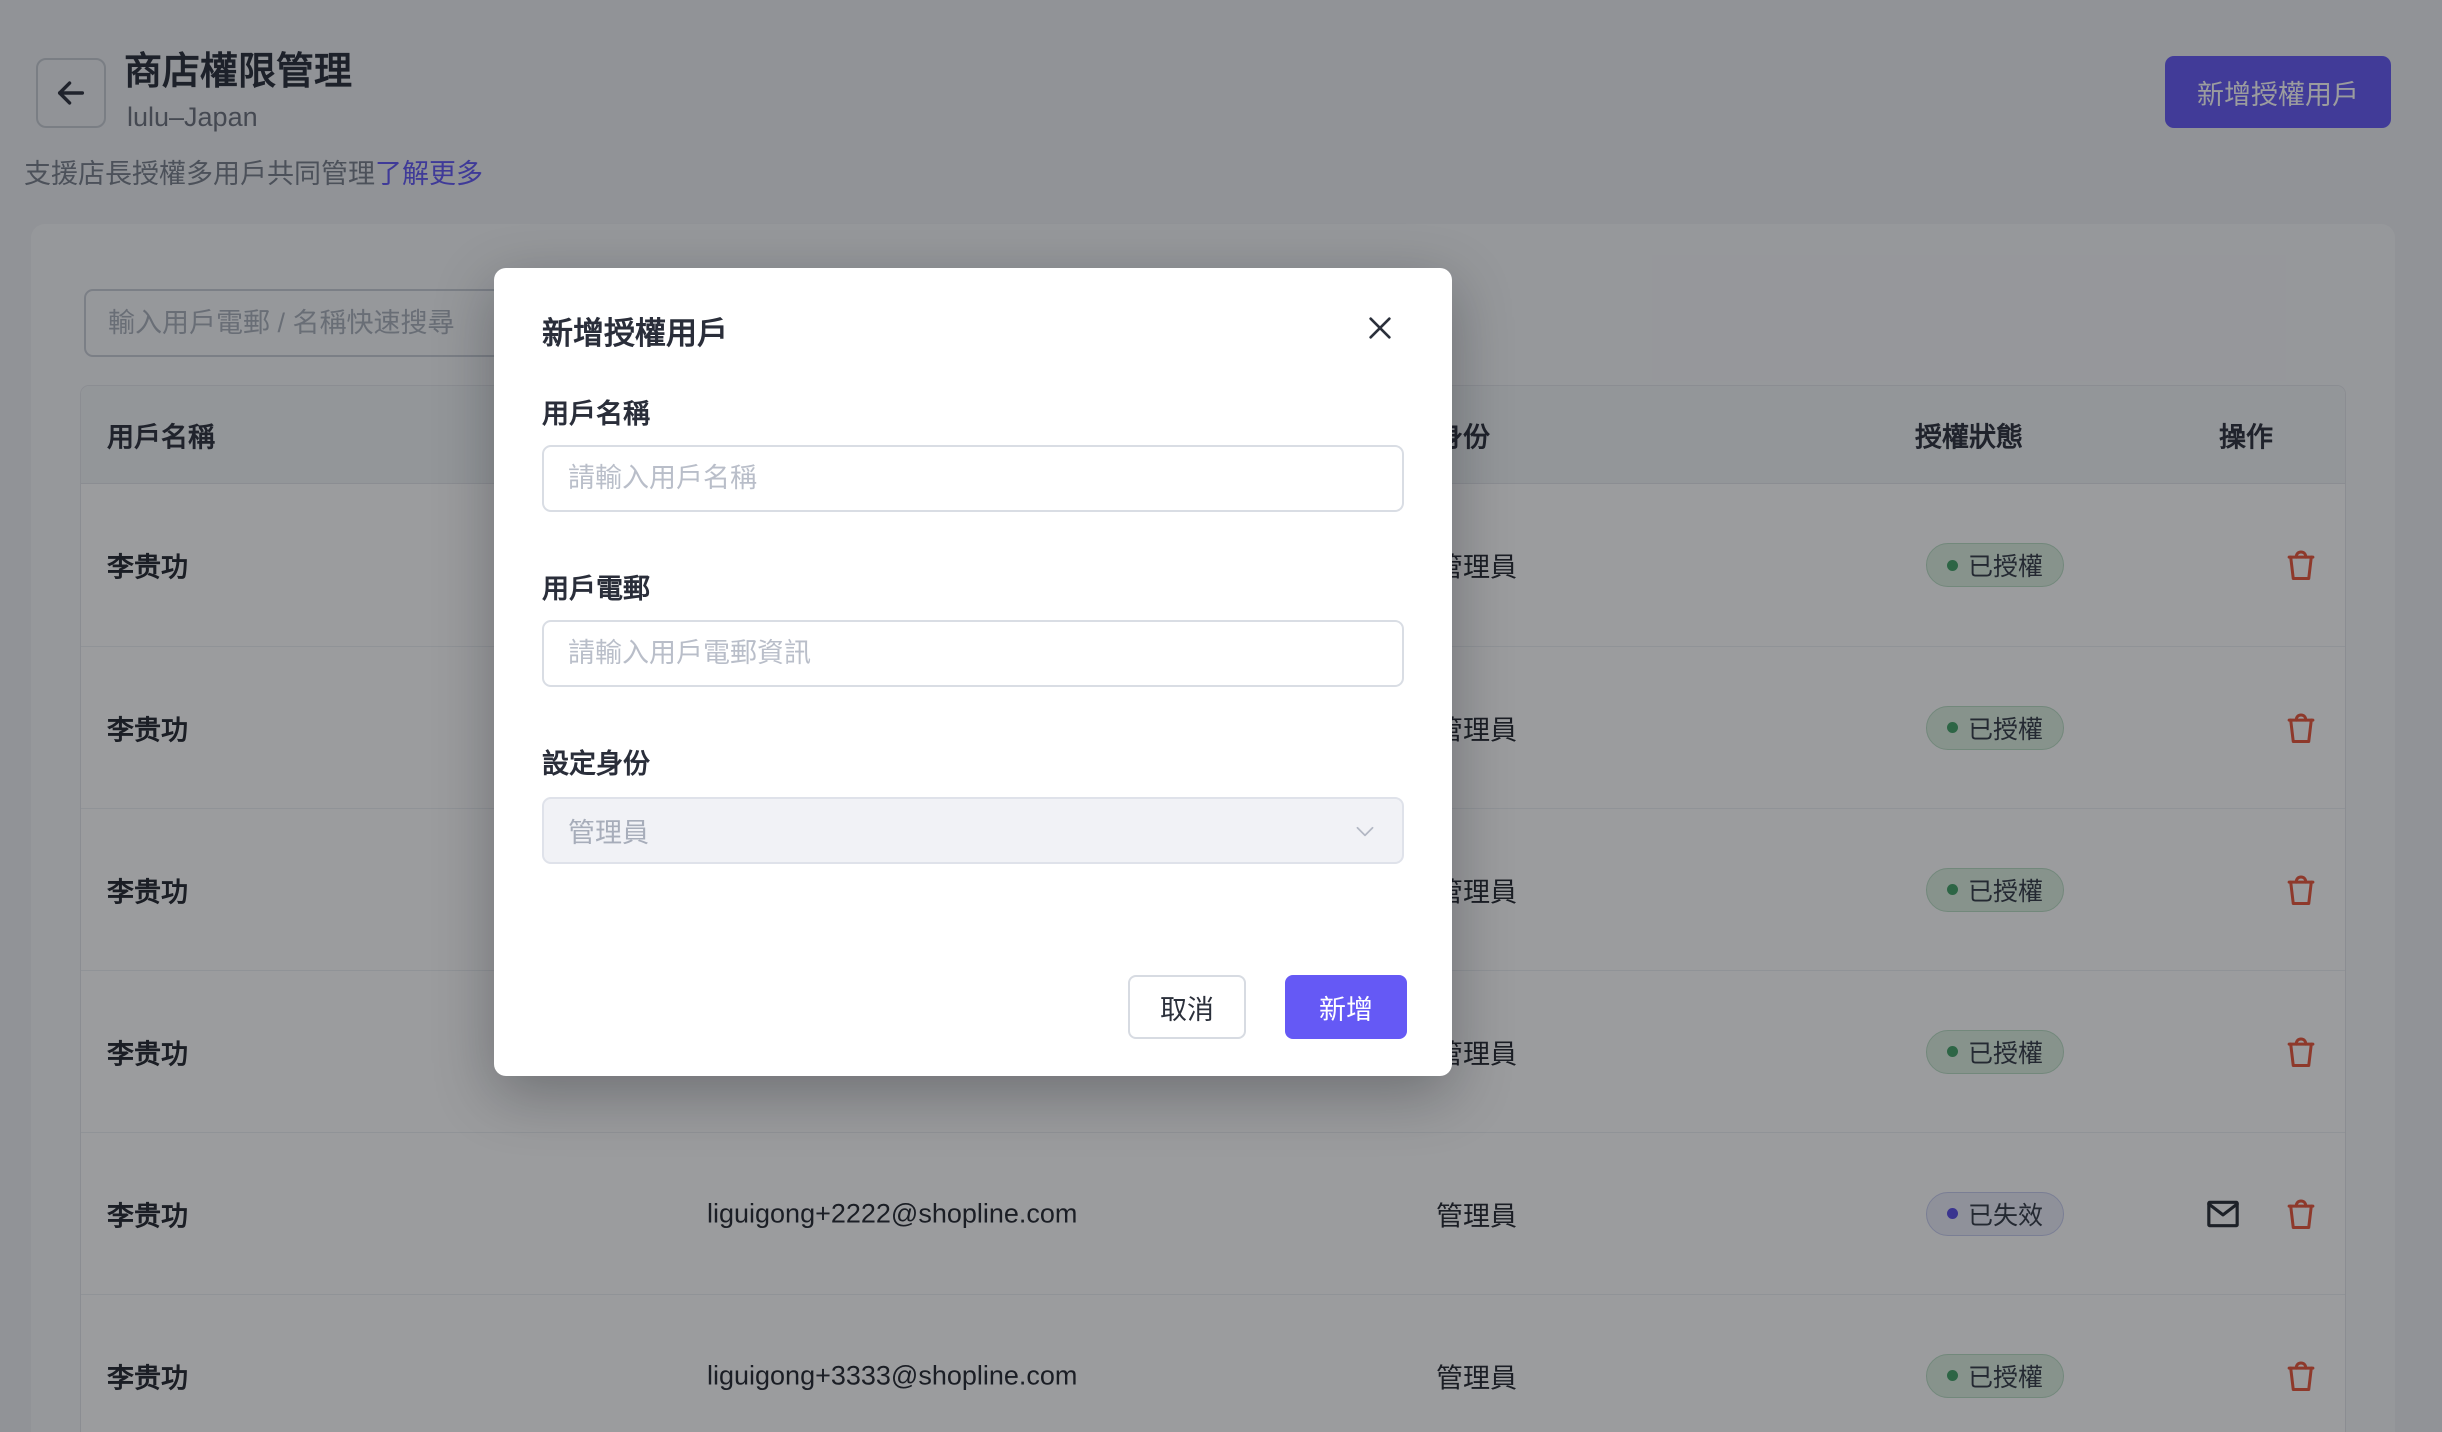 The image size is (2442, 1432). I want to click on field-label-username: 用戶名稱, so click(596, 414).